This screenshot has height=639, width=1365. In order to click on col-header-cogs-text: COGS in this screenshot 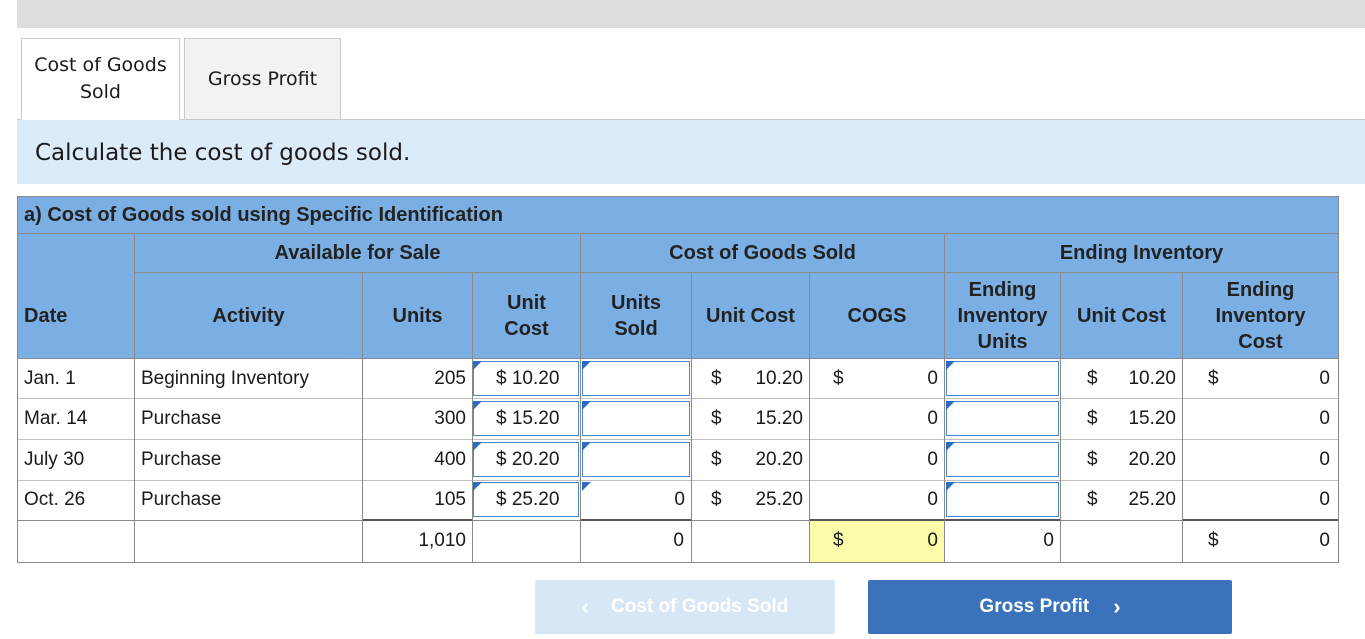, I will do `click(877, 315)`.